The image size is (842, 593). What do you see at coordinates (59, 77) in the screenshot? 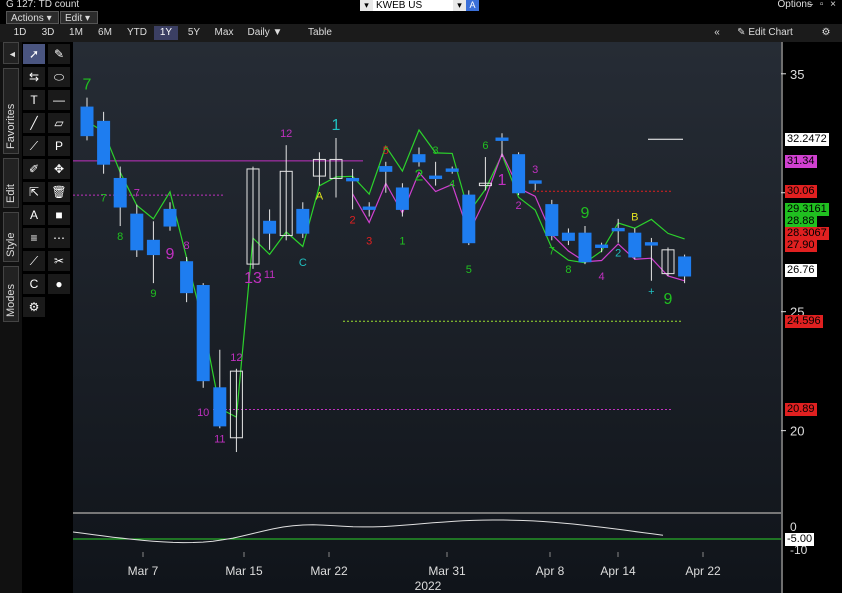
I see `ellipse-icon: ⬭` at bounding box center [59, 77].